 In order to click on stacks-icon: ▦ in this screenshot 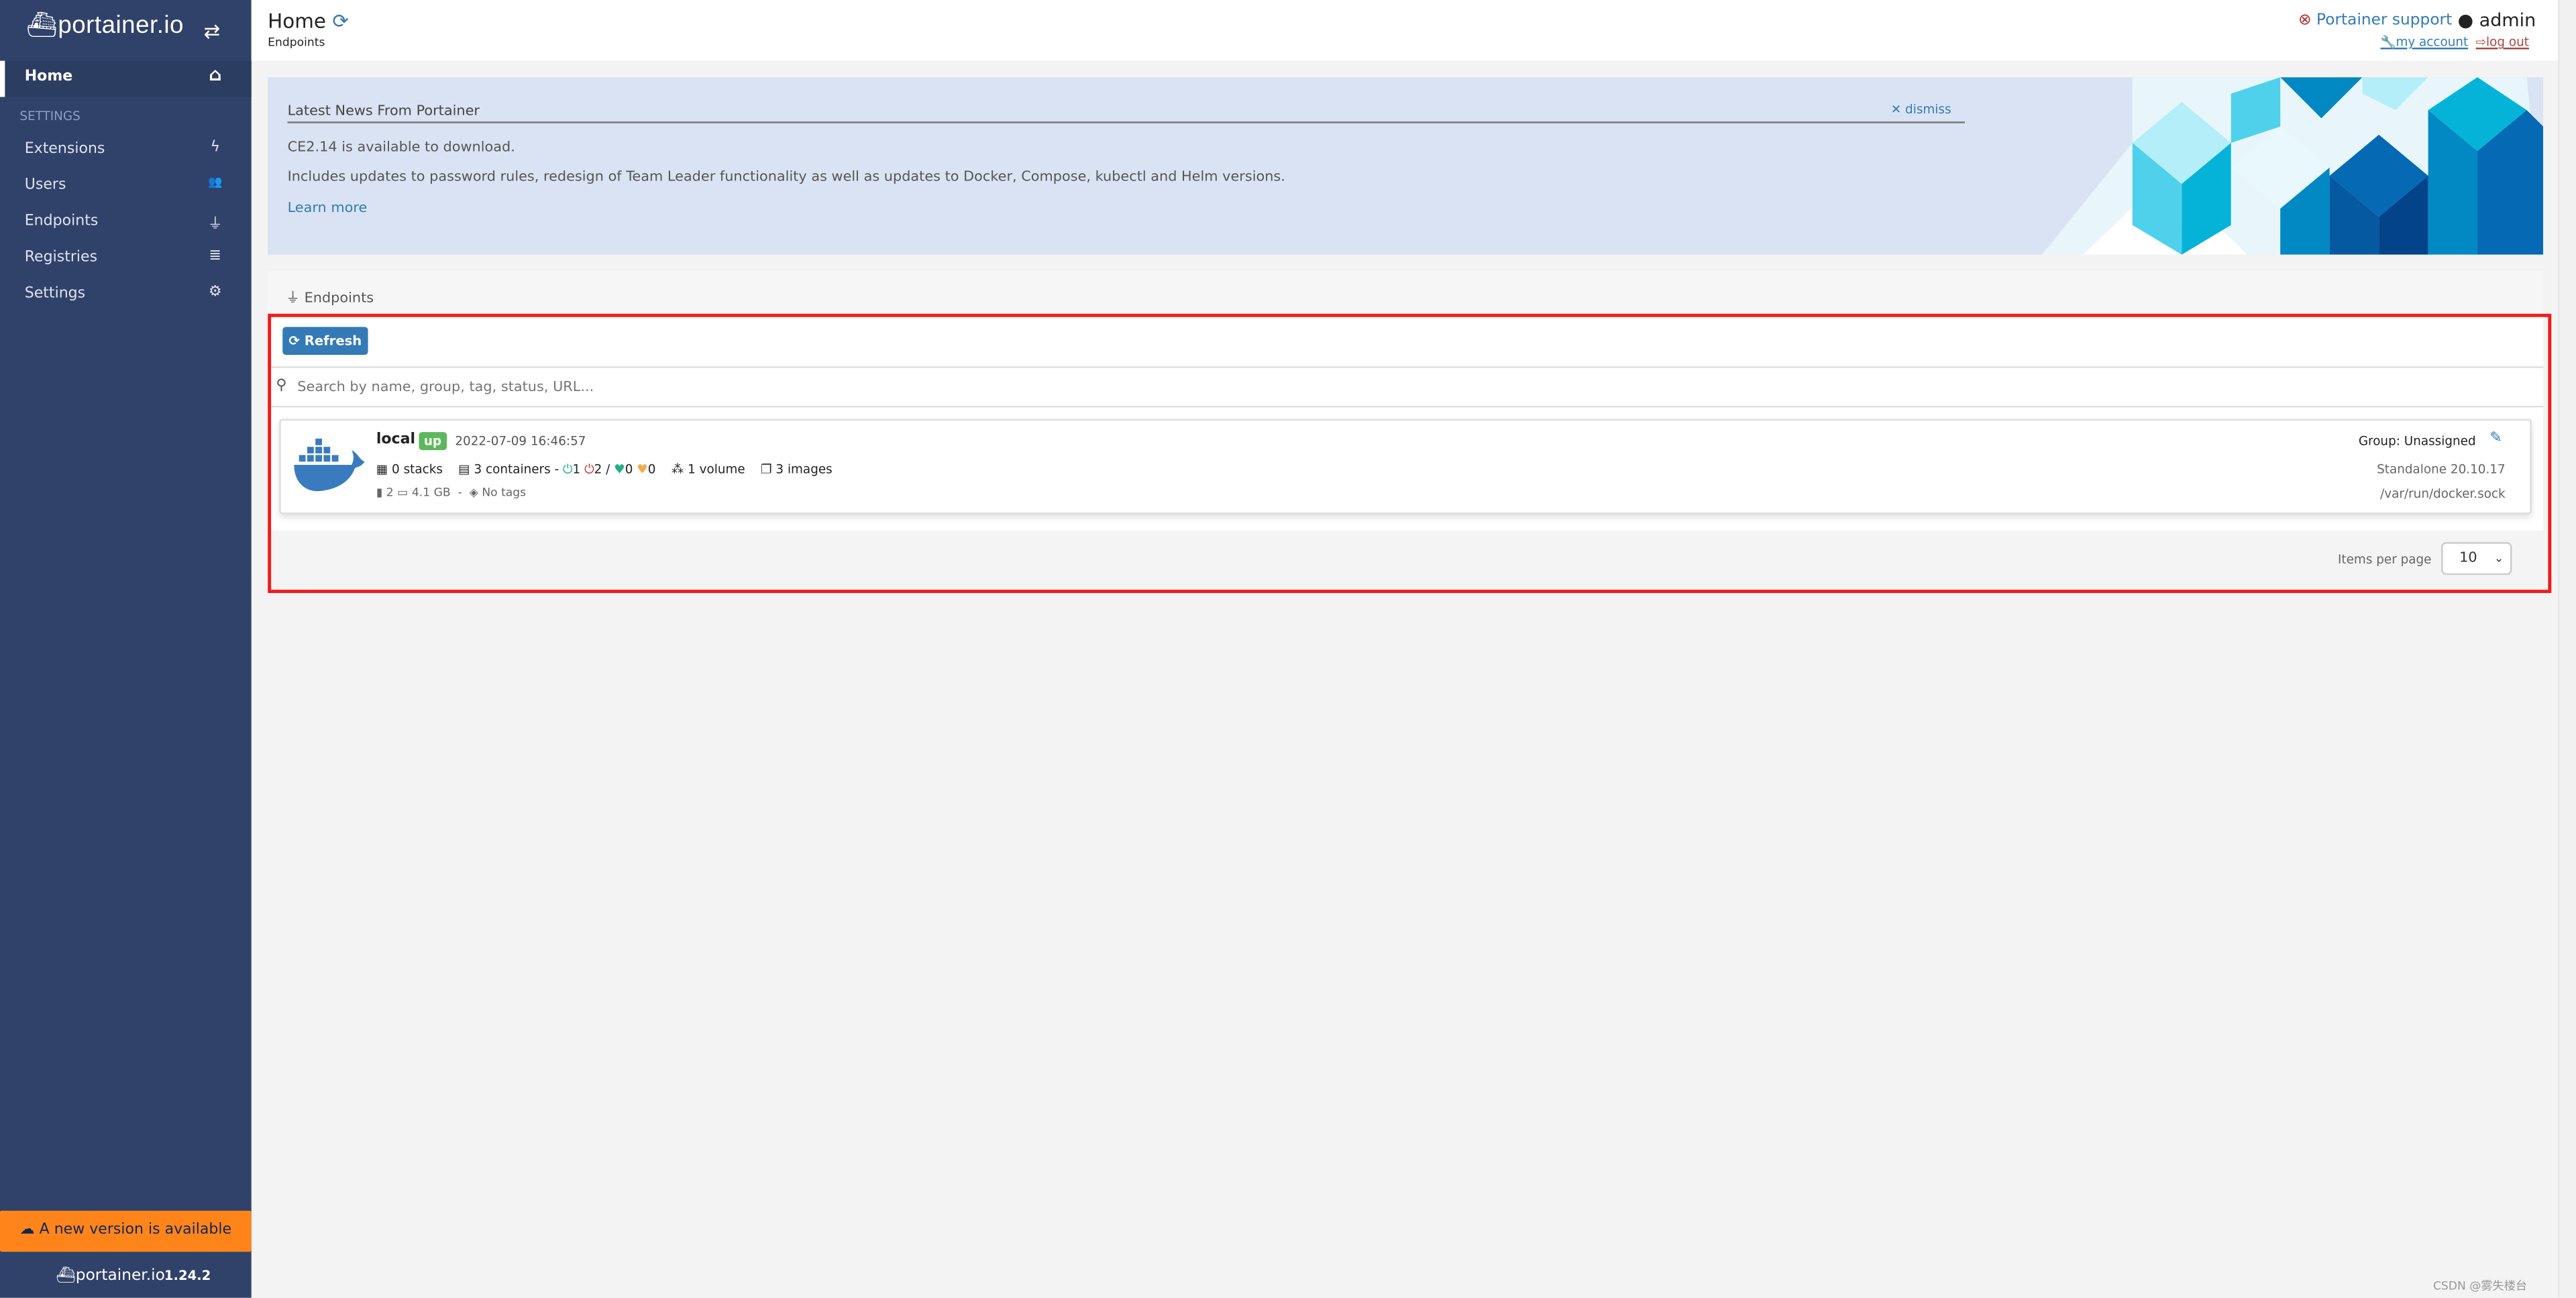, I will do `click(382, 470)`.